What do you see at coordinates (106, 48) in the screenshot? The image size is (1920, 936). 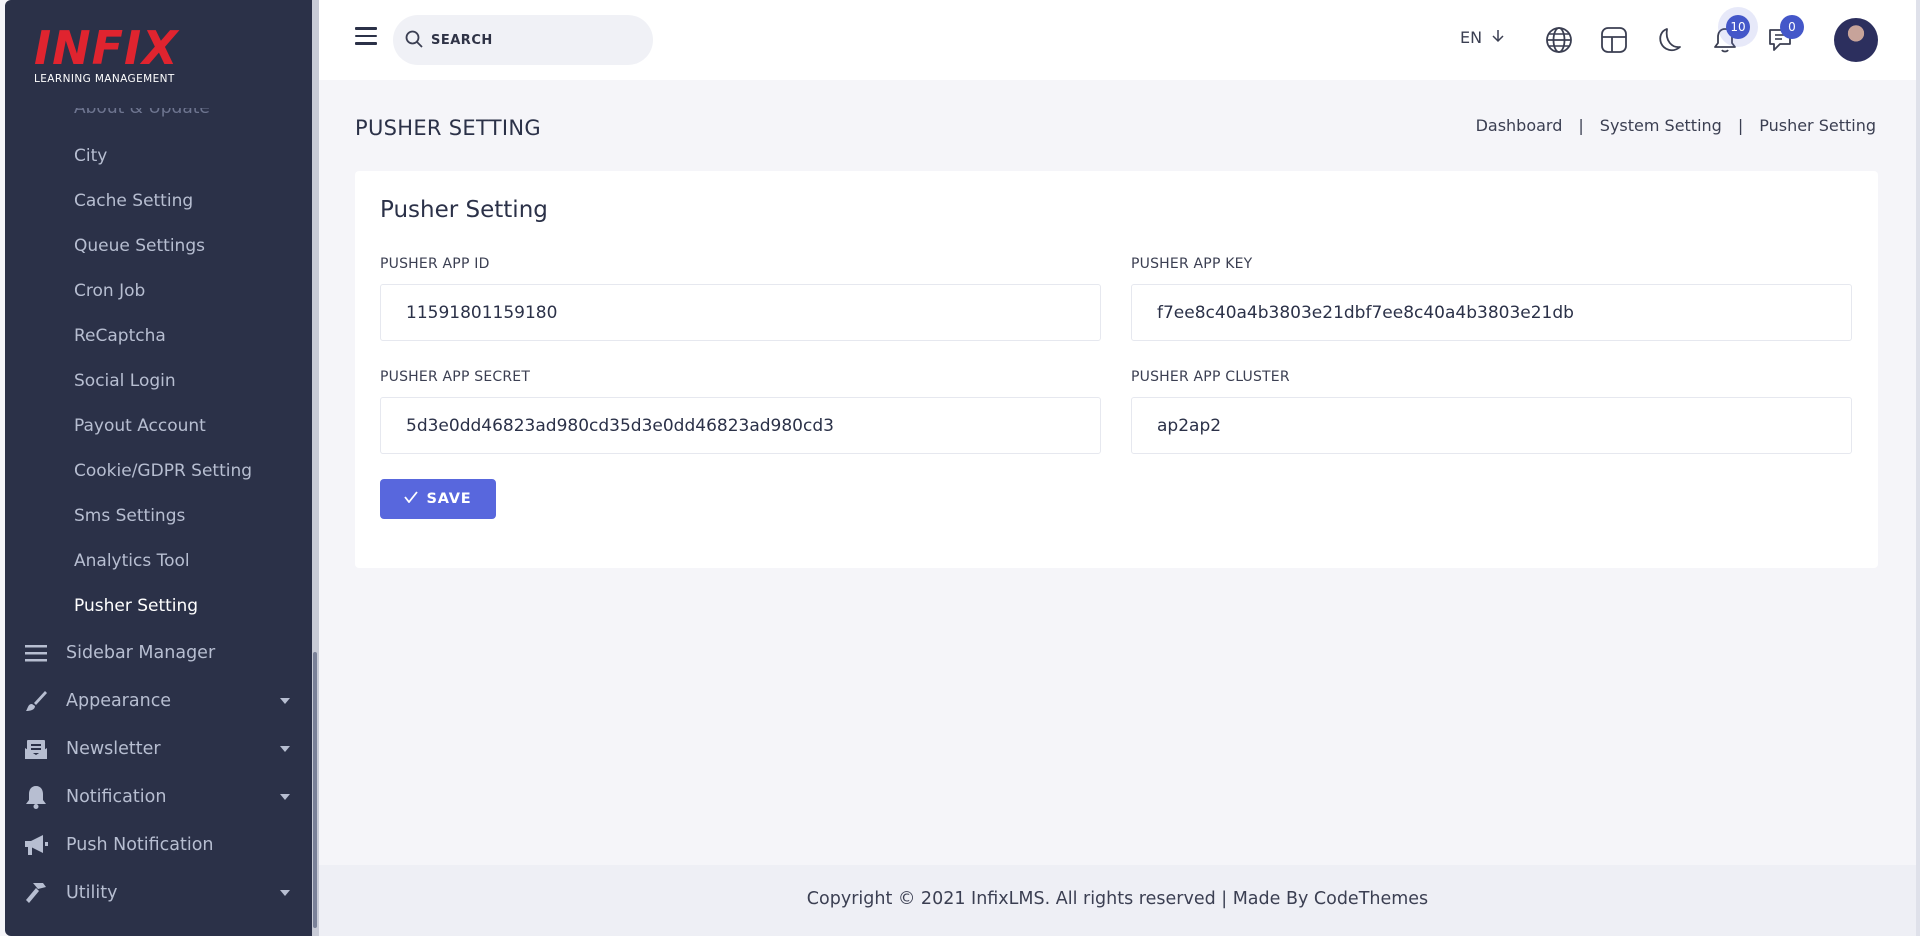 I see `logo-wordmark: INFIX` at bounding box center [106, 48].